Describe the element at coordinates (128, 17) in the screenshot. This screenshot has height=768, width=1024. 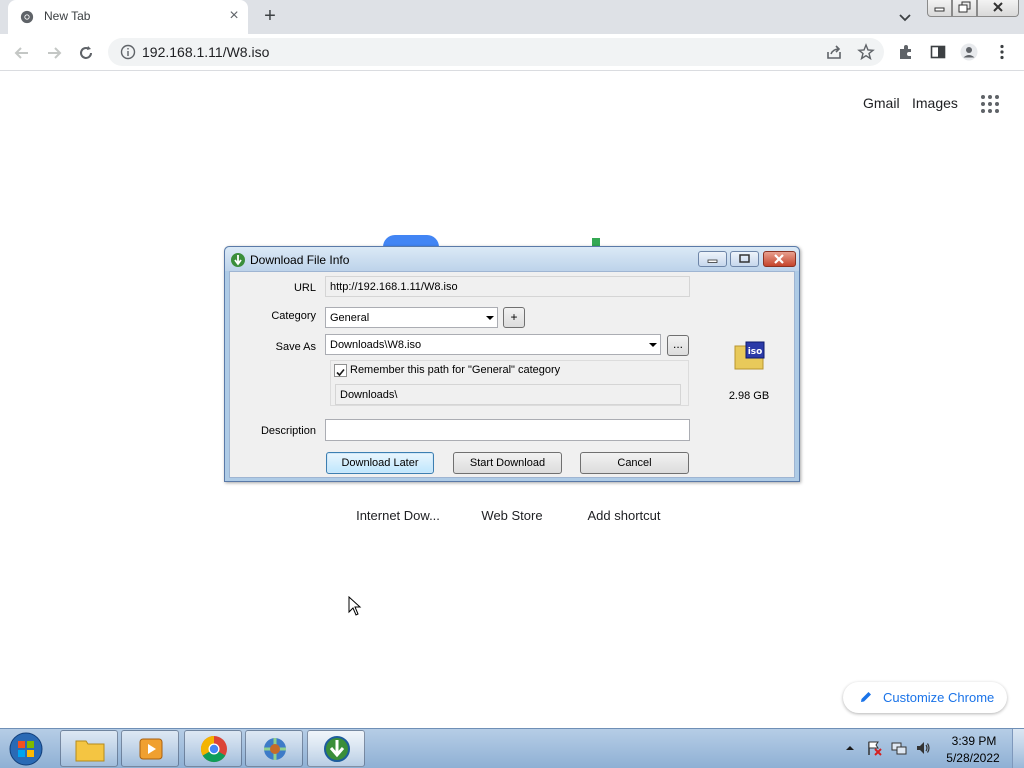
I see `tab-new-tab: New Tab ×` at that location.